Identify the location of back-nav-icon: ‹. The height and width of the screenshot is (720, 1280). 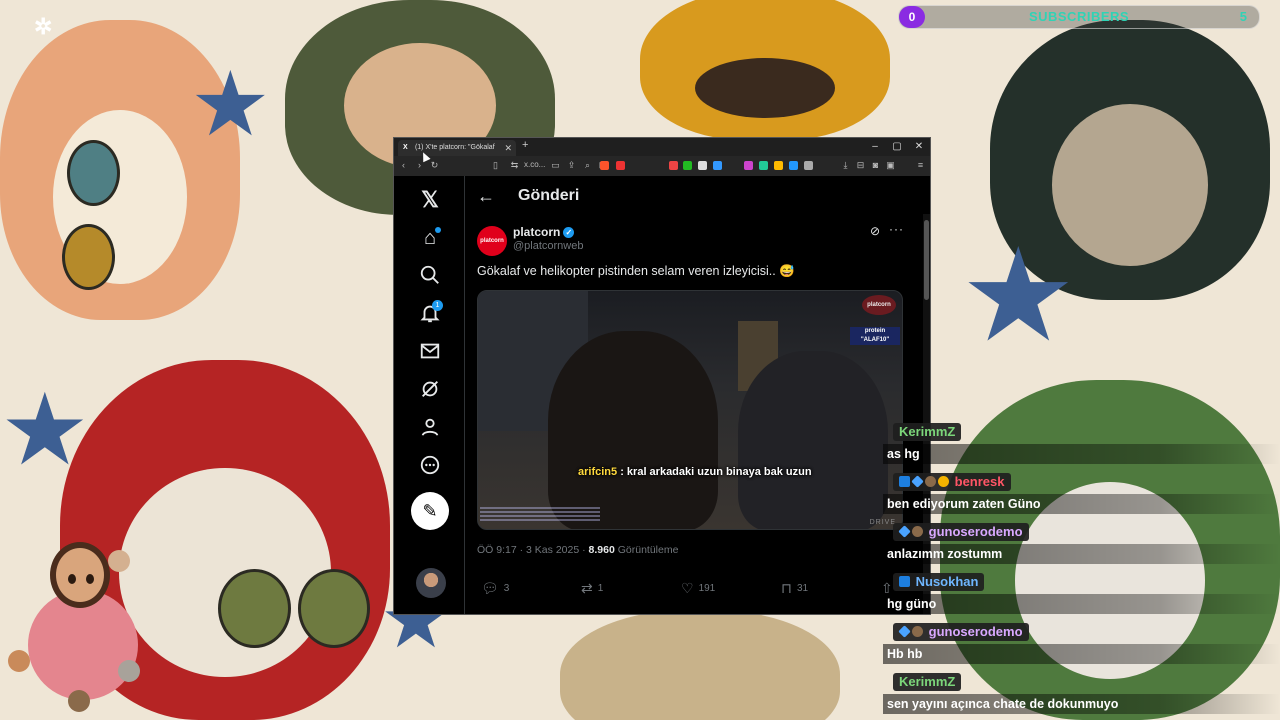
(403, 165).